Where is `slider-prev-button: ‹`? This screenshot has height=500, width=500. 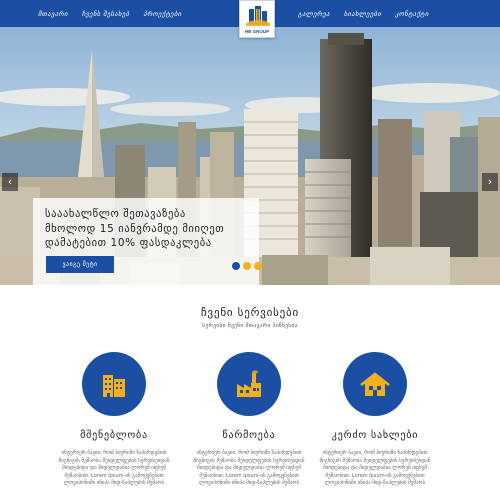 slider-prev-button: ‹ is located at coordinates (10, 182).